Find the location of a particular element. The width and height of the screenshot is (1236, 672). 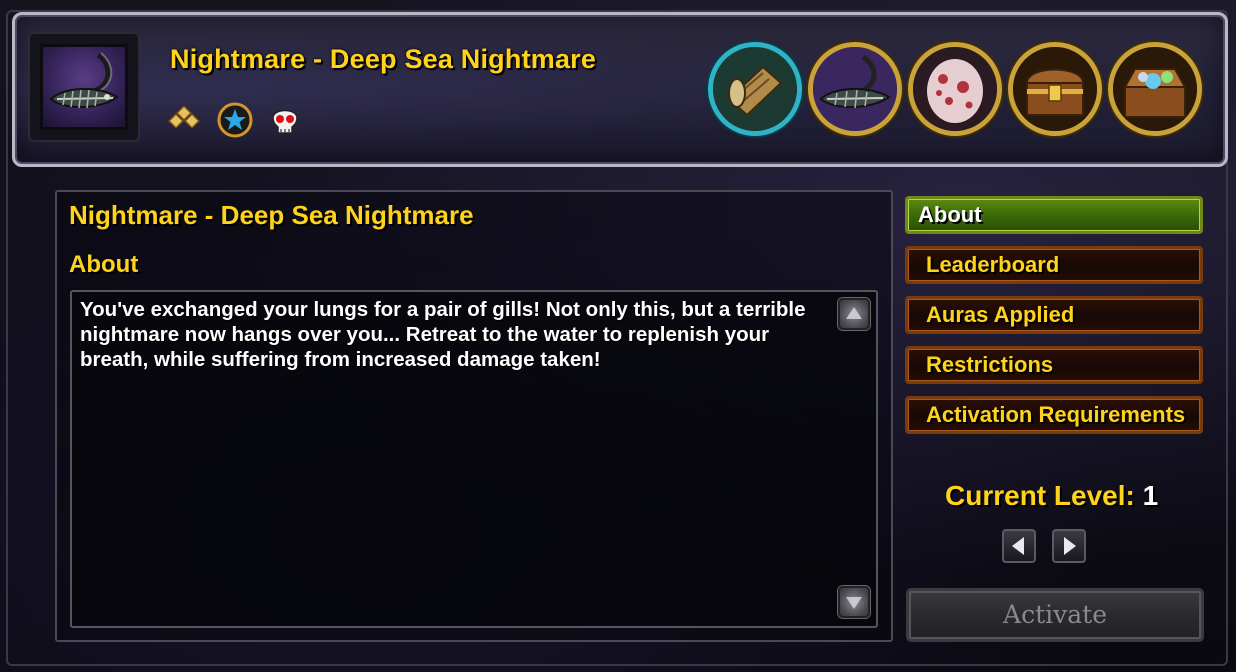

tab-leaderboard: Leaderboard is located at coordinates (1054, 265).